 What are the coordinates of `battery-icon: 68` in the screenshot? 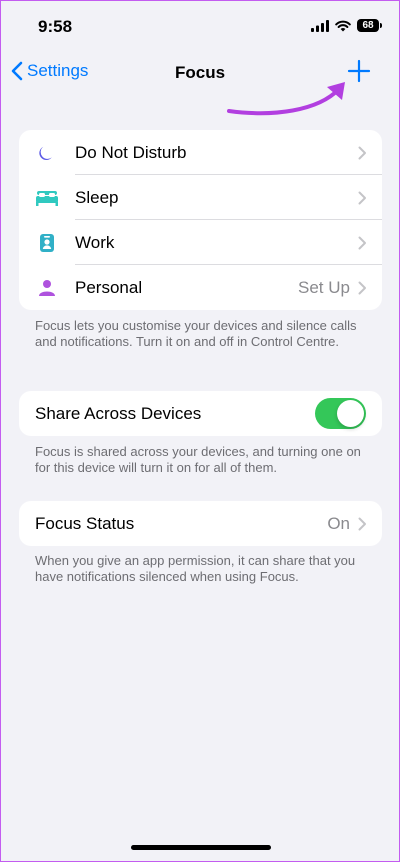 It's located at (369, 25).